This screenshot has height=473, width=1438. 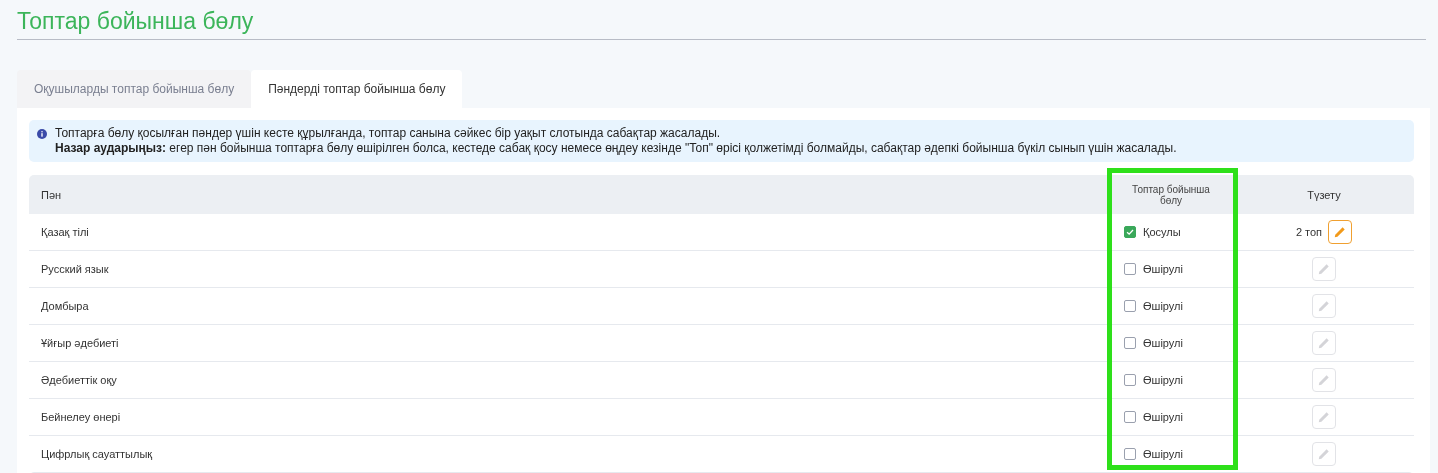 What do you see at coordinates (1162, 232) in the screenshot?
I see `status-label: Қосулы` at bounding box center [1162, 232].